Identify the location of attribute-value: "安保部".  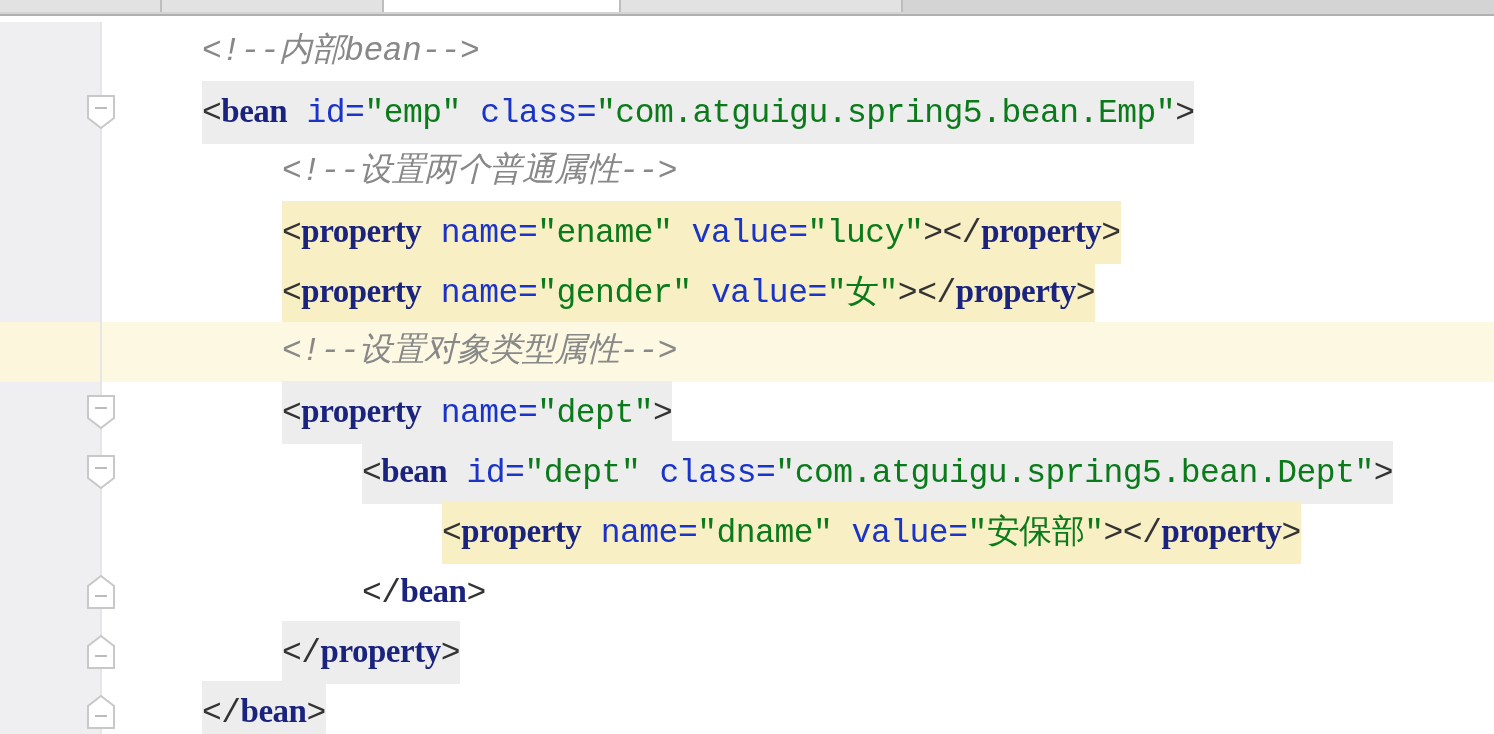
(1035, 533).